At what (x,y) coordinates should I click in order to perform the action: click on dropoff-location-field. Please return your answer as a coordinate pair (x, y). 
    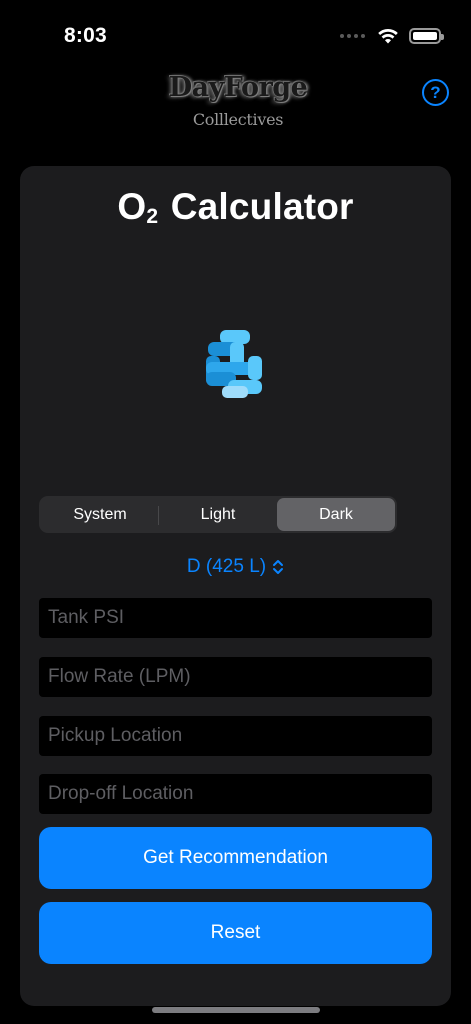
    Looking at the image, I should click on (235, 794).